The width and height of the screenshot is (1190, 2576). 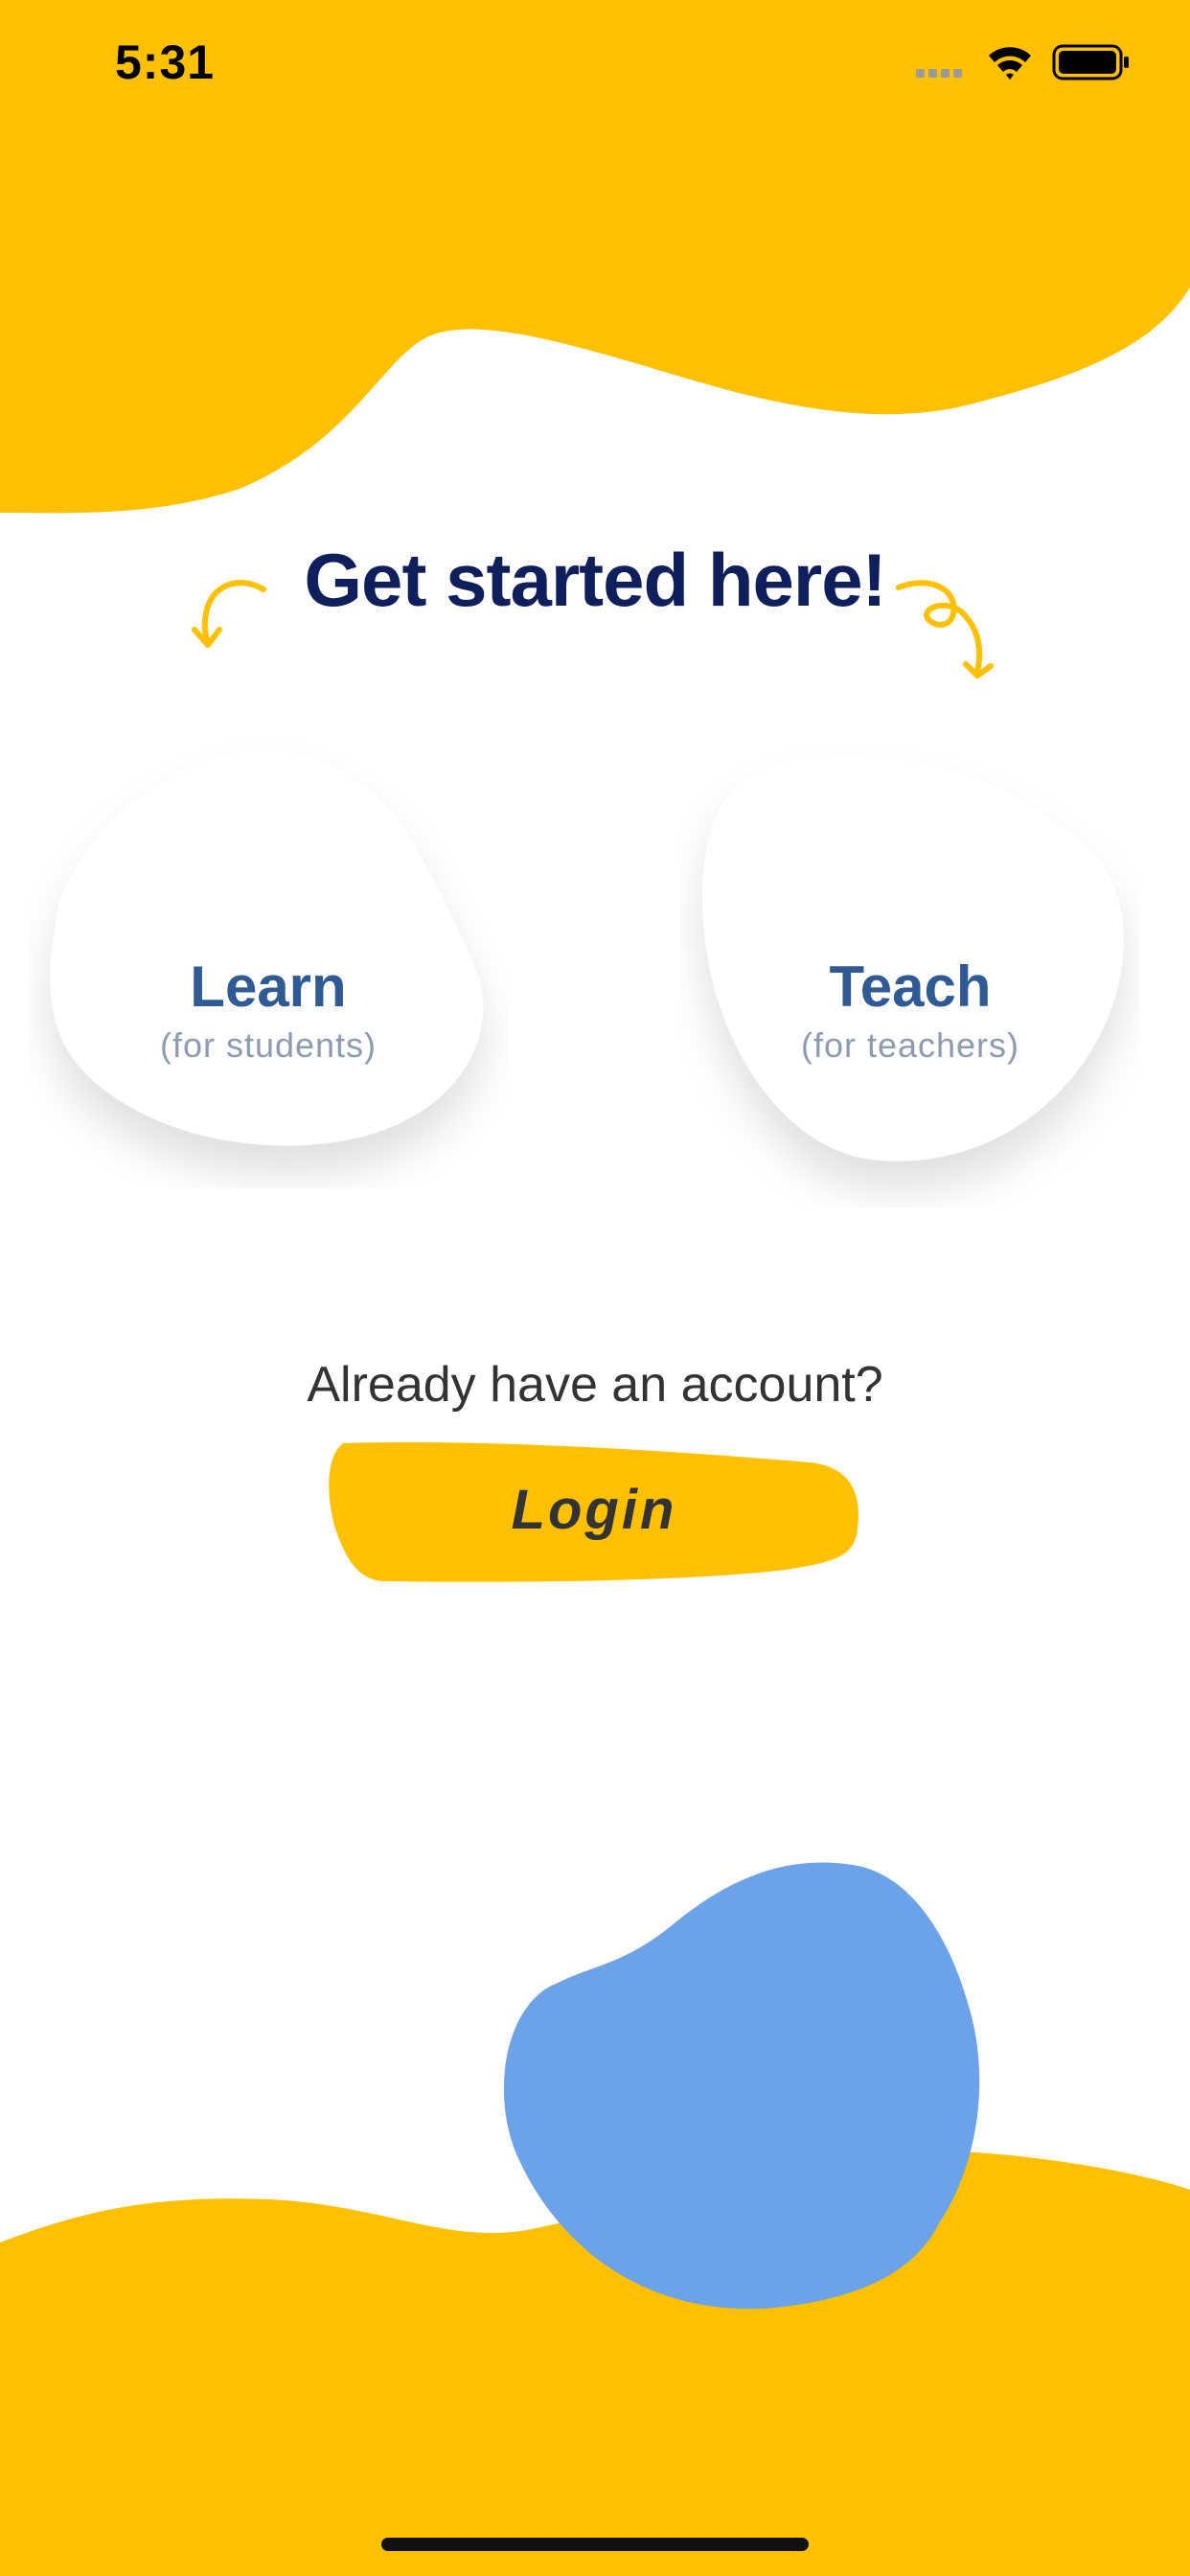 What do you see at coordinates (911, 986) in the screenshot?
I see `teach-role-label: Teach` at bounding box center [911, 986].